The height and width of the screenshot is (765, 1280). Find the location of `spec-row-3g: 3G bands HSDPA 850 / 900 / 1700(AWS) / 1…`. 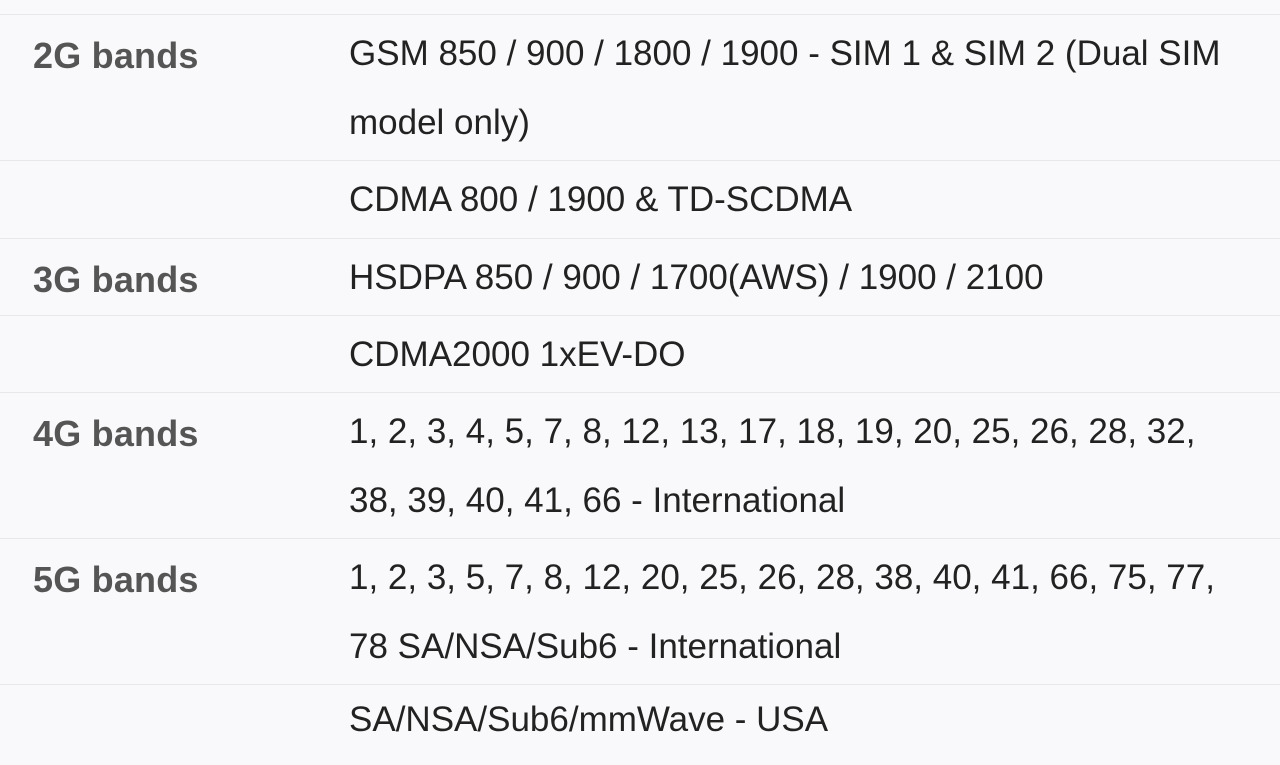

spec-row-3g: 3G bands HSDPA 850 / 900 / 1700(AWS) / 1… is located at coordinates (640, 277).